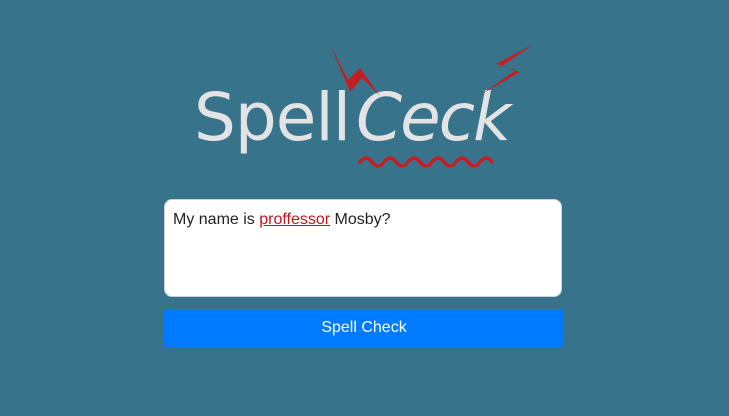 Image resolution: width=729 pixels, height=416 pixels. What do you see at coordinates (294, 219) in the screenshot?
I see `misspelled-word: proffessor` at bounding box center [294, 219].